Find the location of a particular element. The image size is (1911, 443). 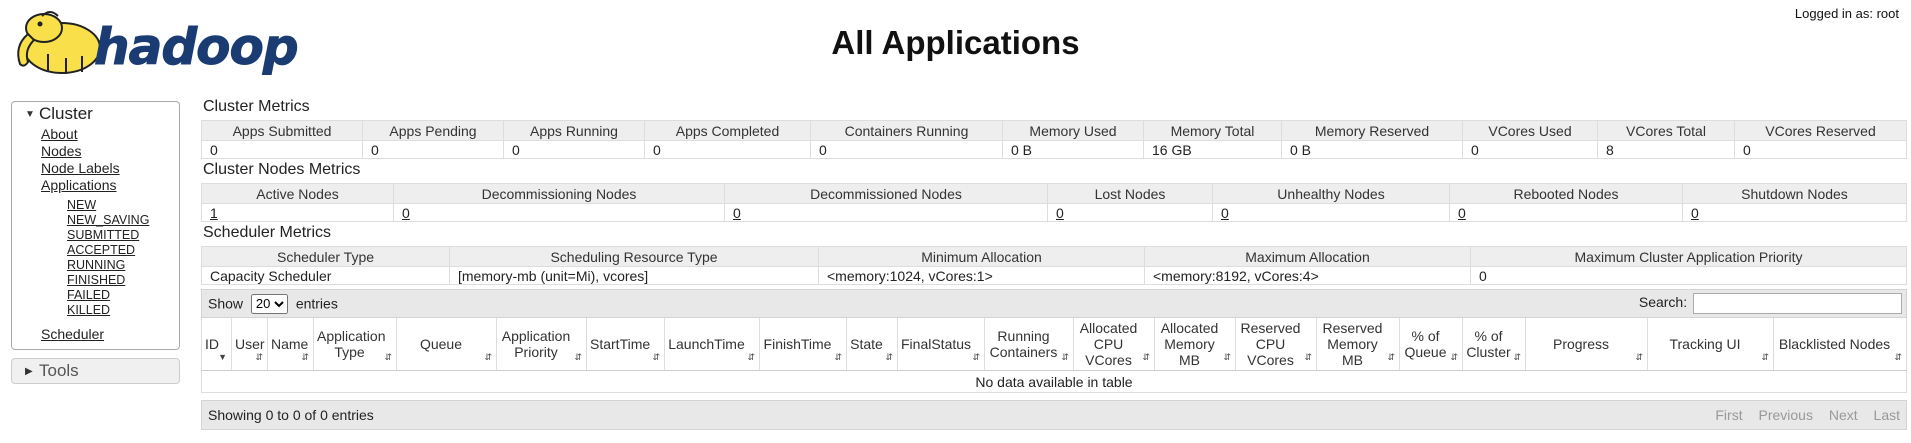

metric-header: Containers Running is located at coordinates (906, 130).